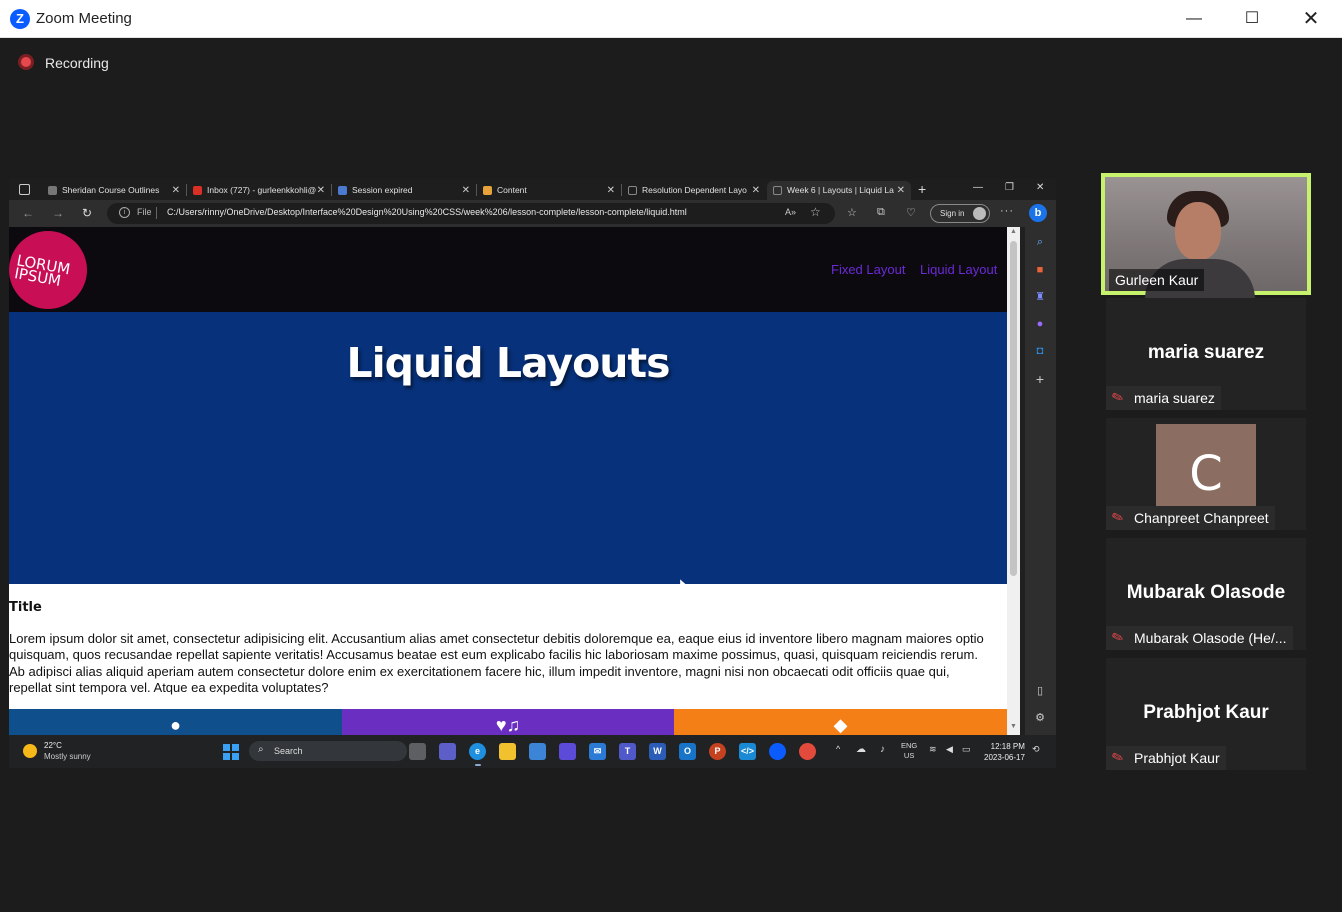 The height and width of the screenshot is (912, 1342). Describe the element at coordinates (67, 756) in the screenshot. I see `weather-description: Mostly sunny` at that location.